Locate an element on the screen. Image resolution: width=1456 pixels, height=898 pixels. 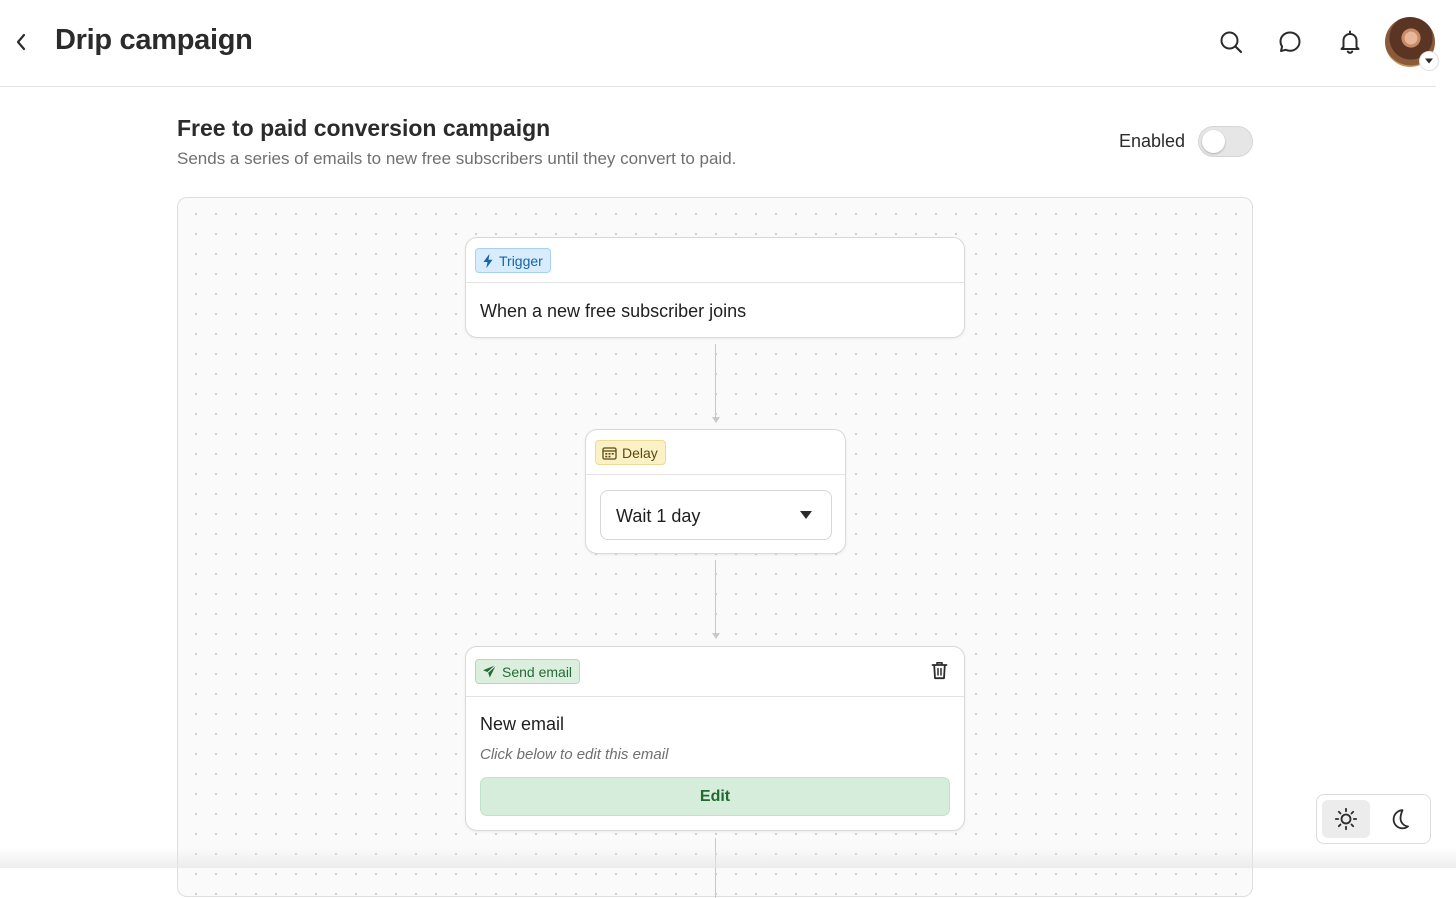
delay-duration-select: Wait 1 day is located at coordinates (716, 515).